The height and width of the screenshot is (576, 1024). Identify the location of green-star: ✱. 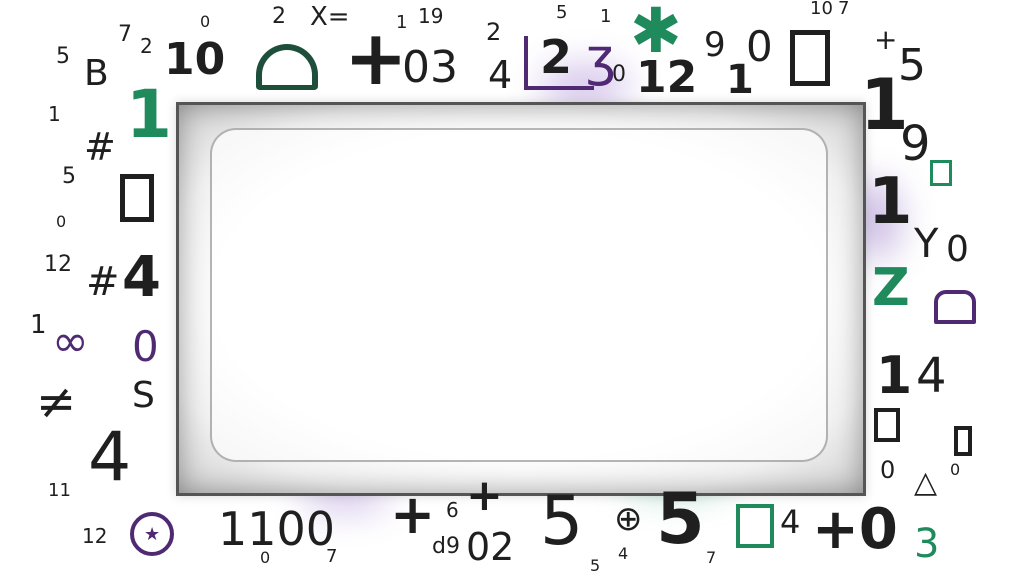
(656, 33).